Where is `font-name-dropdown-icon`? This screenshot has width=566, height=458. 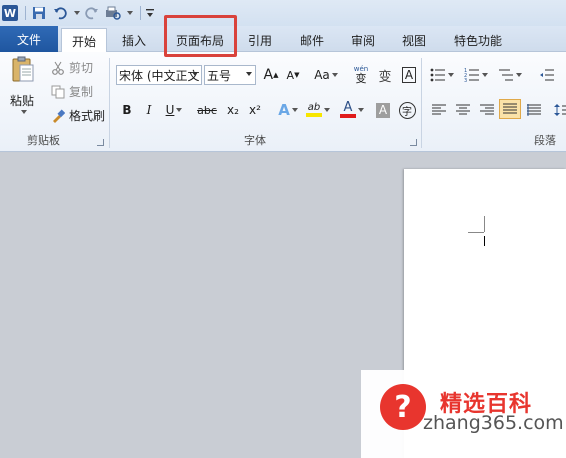
font-name-dropdown-icon is located at coordinates (195, 74).